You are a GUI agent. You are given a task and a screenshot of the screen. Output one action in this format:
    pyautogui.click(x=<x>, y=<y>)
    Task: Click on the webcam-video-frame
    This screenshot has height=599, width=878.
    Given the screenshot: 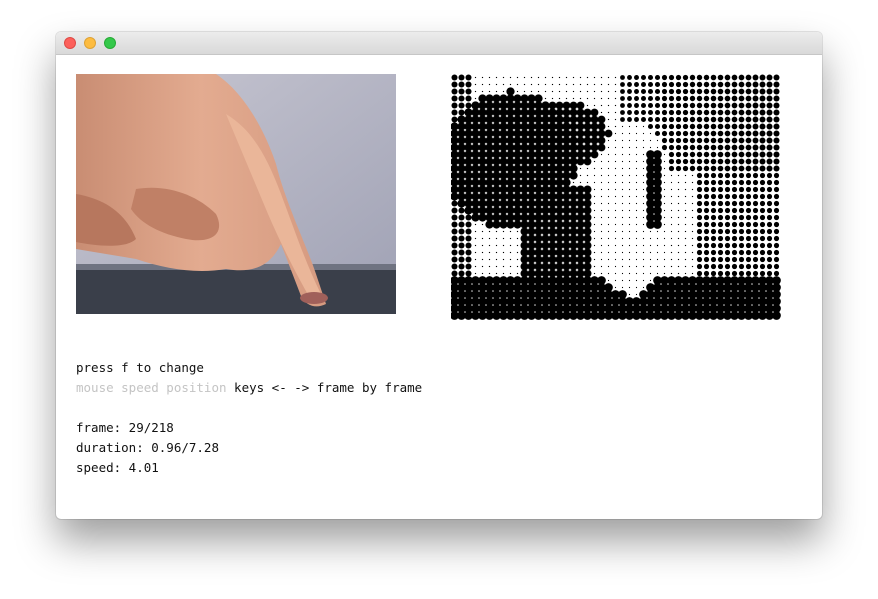 What is the action you would take?
    pyautogui.click(x=236, y=194)
    